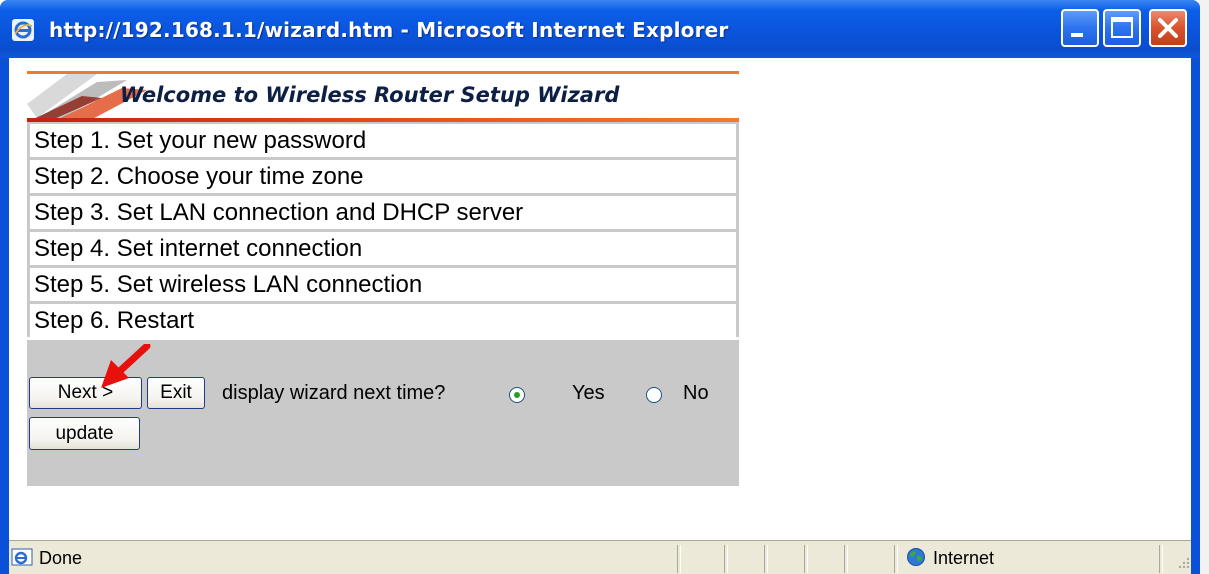  What do you see at coordinates (176, 393) in the screenshot?
I see `exit-button: Exit` at bounding box center [176, 393].